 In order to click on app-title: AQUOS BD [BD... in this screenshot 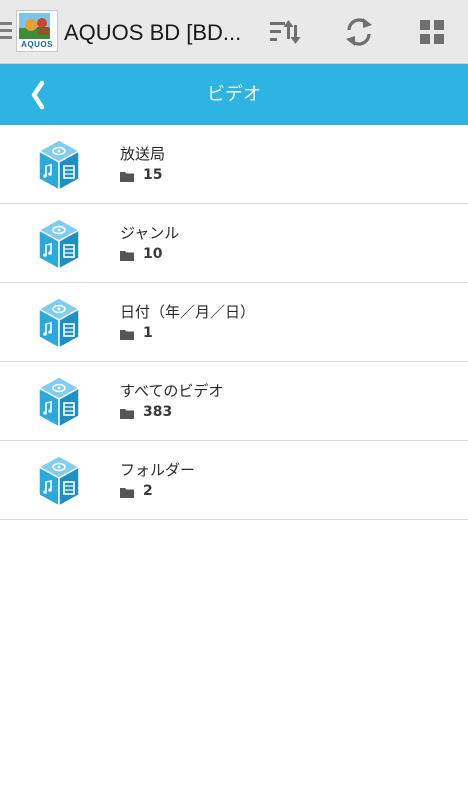, I will do `click(156, 33)`.